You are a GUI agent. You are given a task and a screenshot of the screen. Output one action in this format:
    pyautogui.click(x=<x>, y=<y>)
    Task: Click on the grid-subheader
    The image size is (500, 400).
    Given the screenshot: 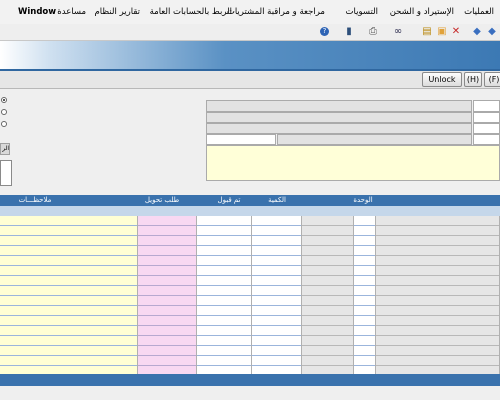 What is the action you would take?
    pyautogui.click(x=250, y=211)
    